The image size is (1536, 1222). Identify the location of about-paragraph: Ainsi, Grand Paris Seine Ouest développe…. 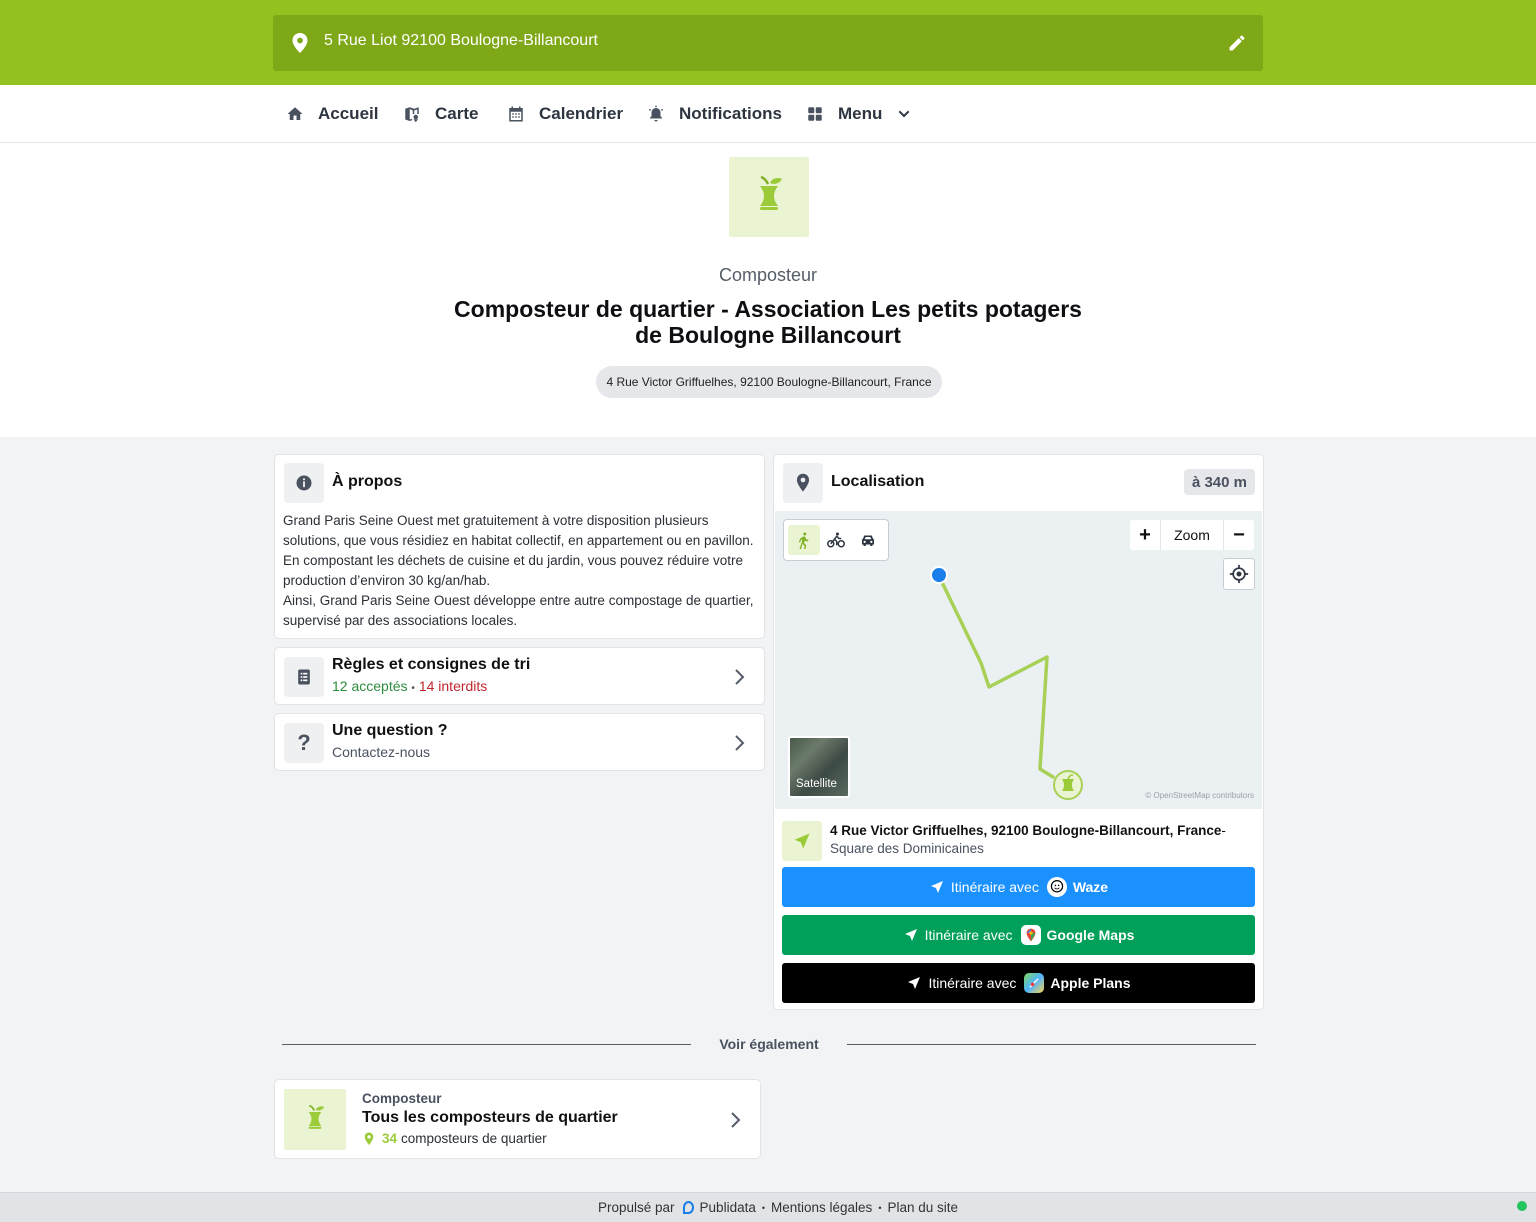
(518, 610).